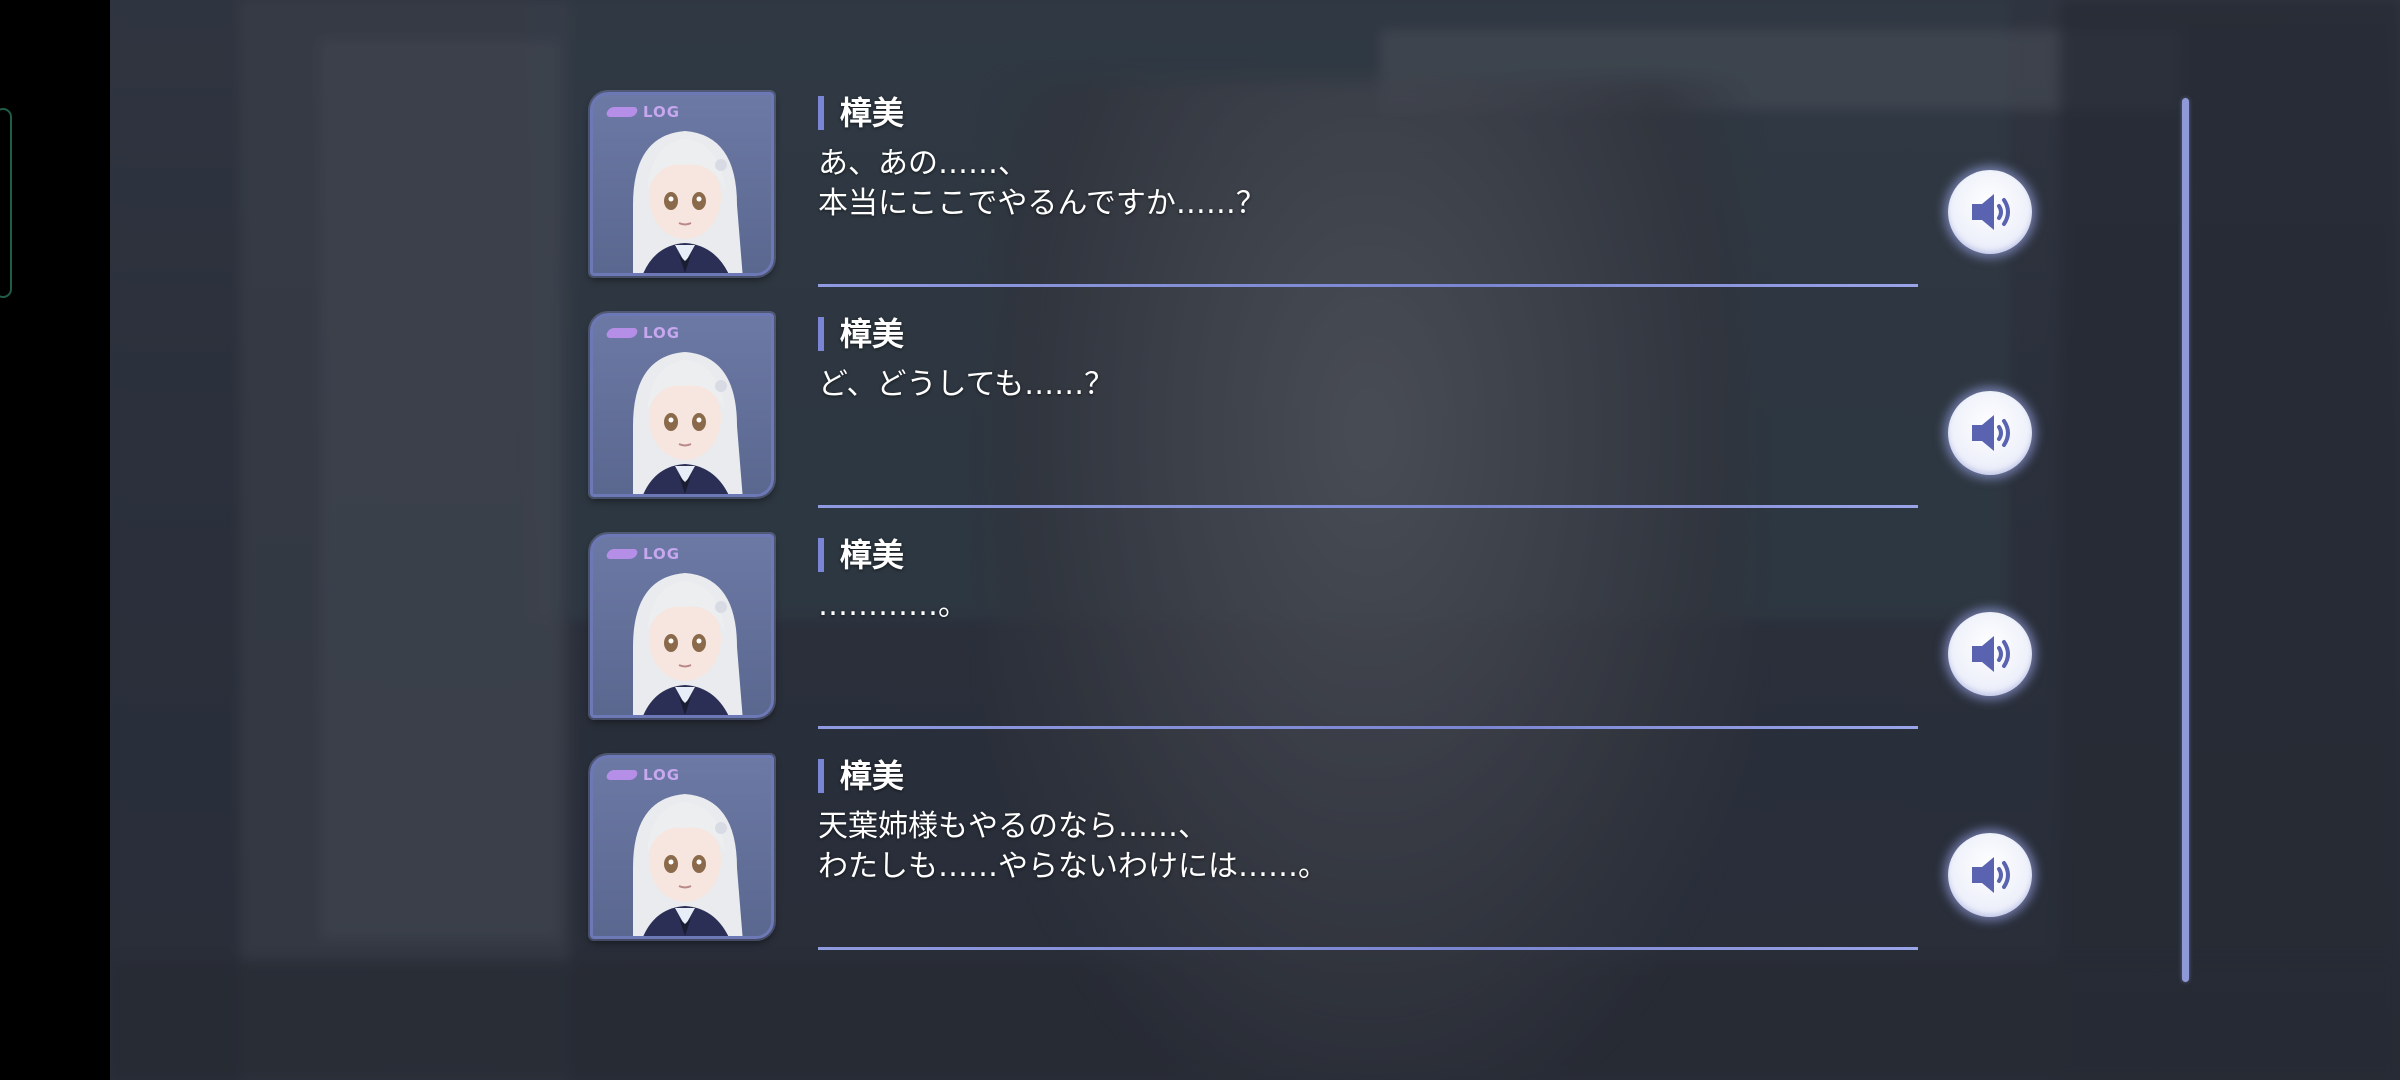 The width and height of the screenshot is (2400, 1080). I want to click on dialogue-line: ど、どうしても……？, so click(966, 384).